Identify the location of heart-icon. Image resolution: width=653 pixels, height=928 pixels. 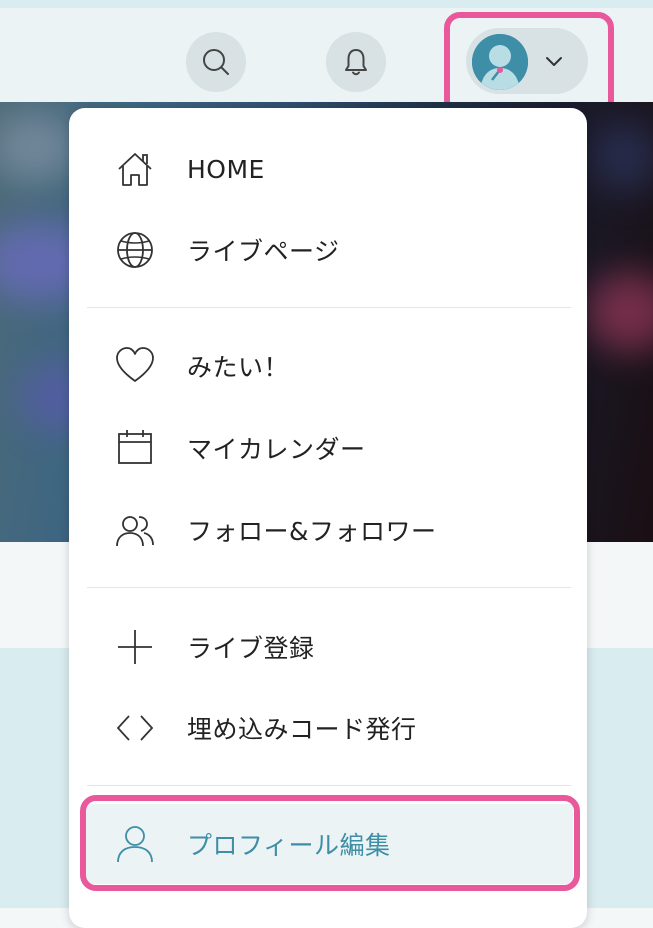
(135, 364).